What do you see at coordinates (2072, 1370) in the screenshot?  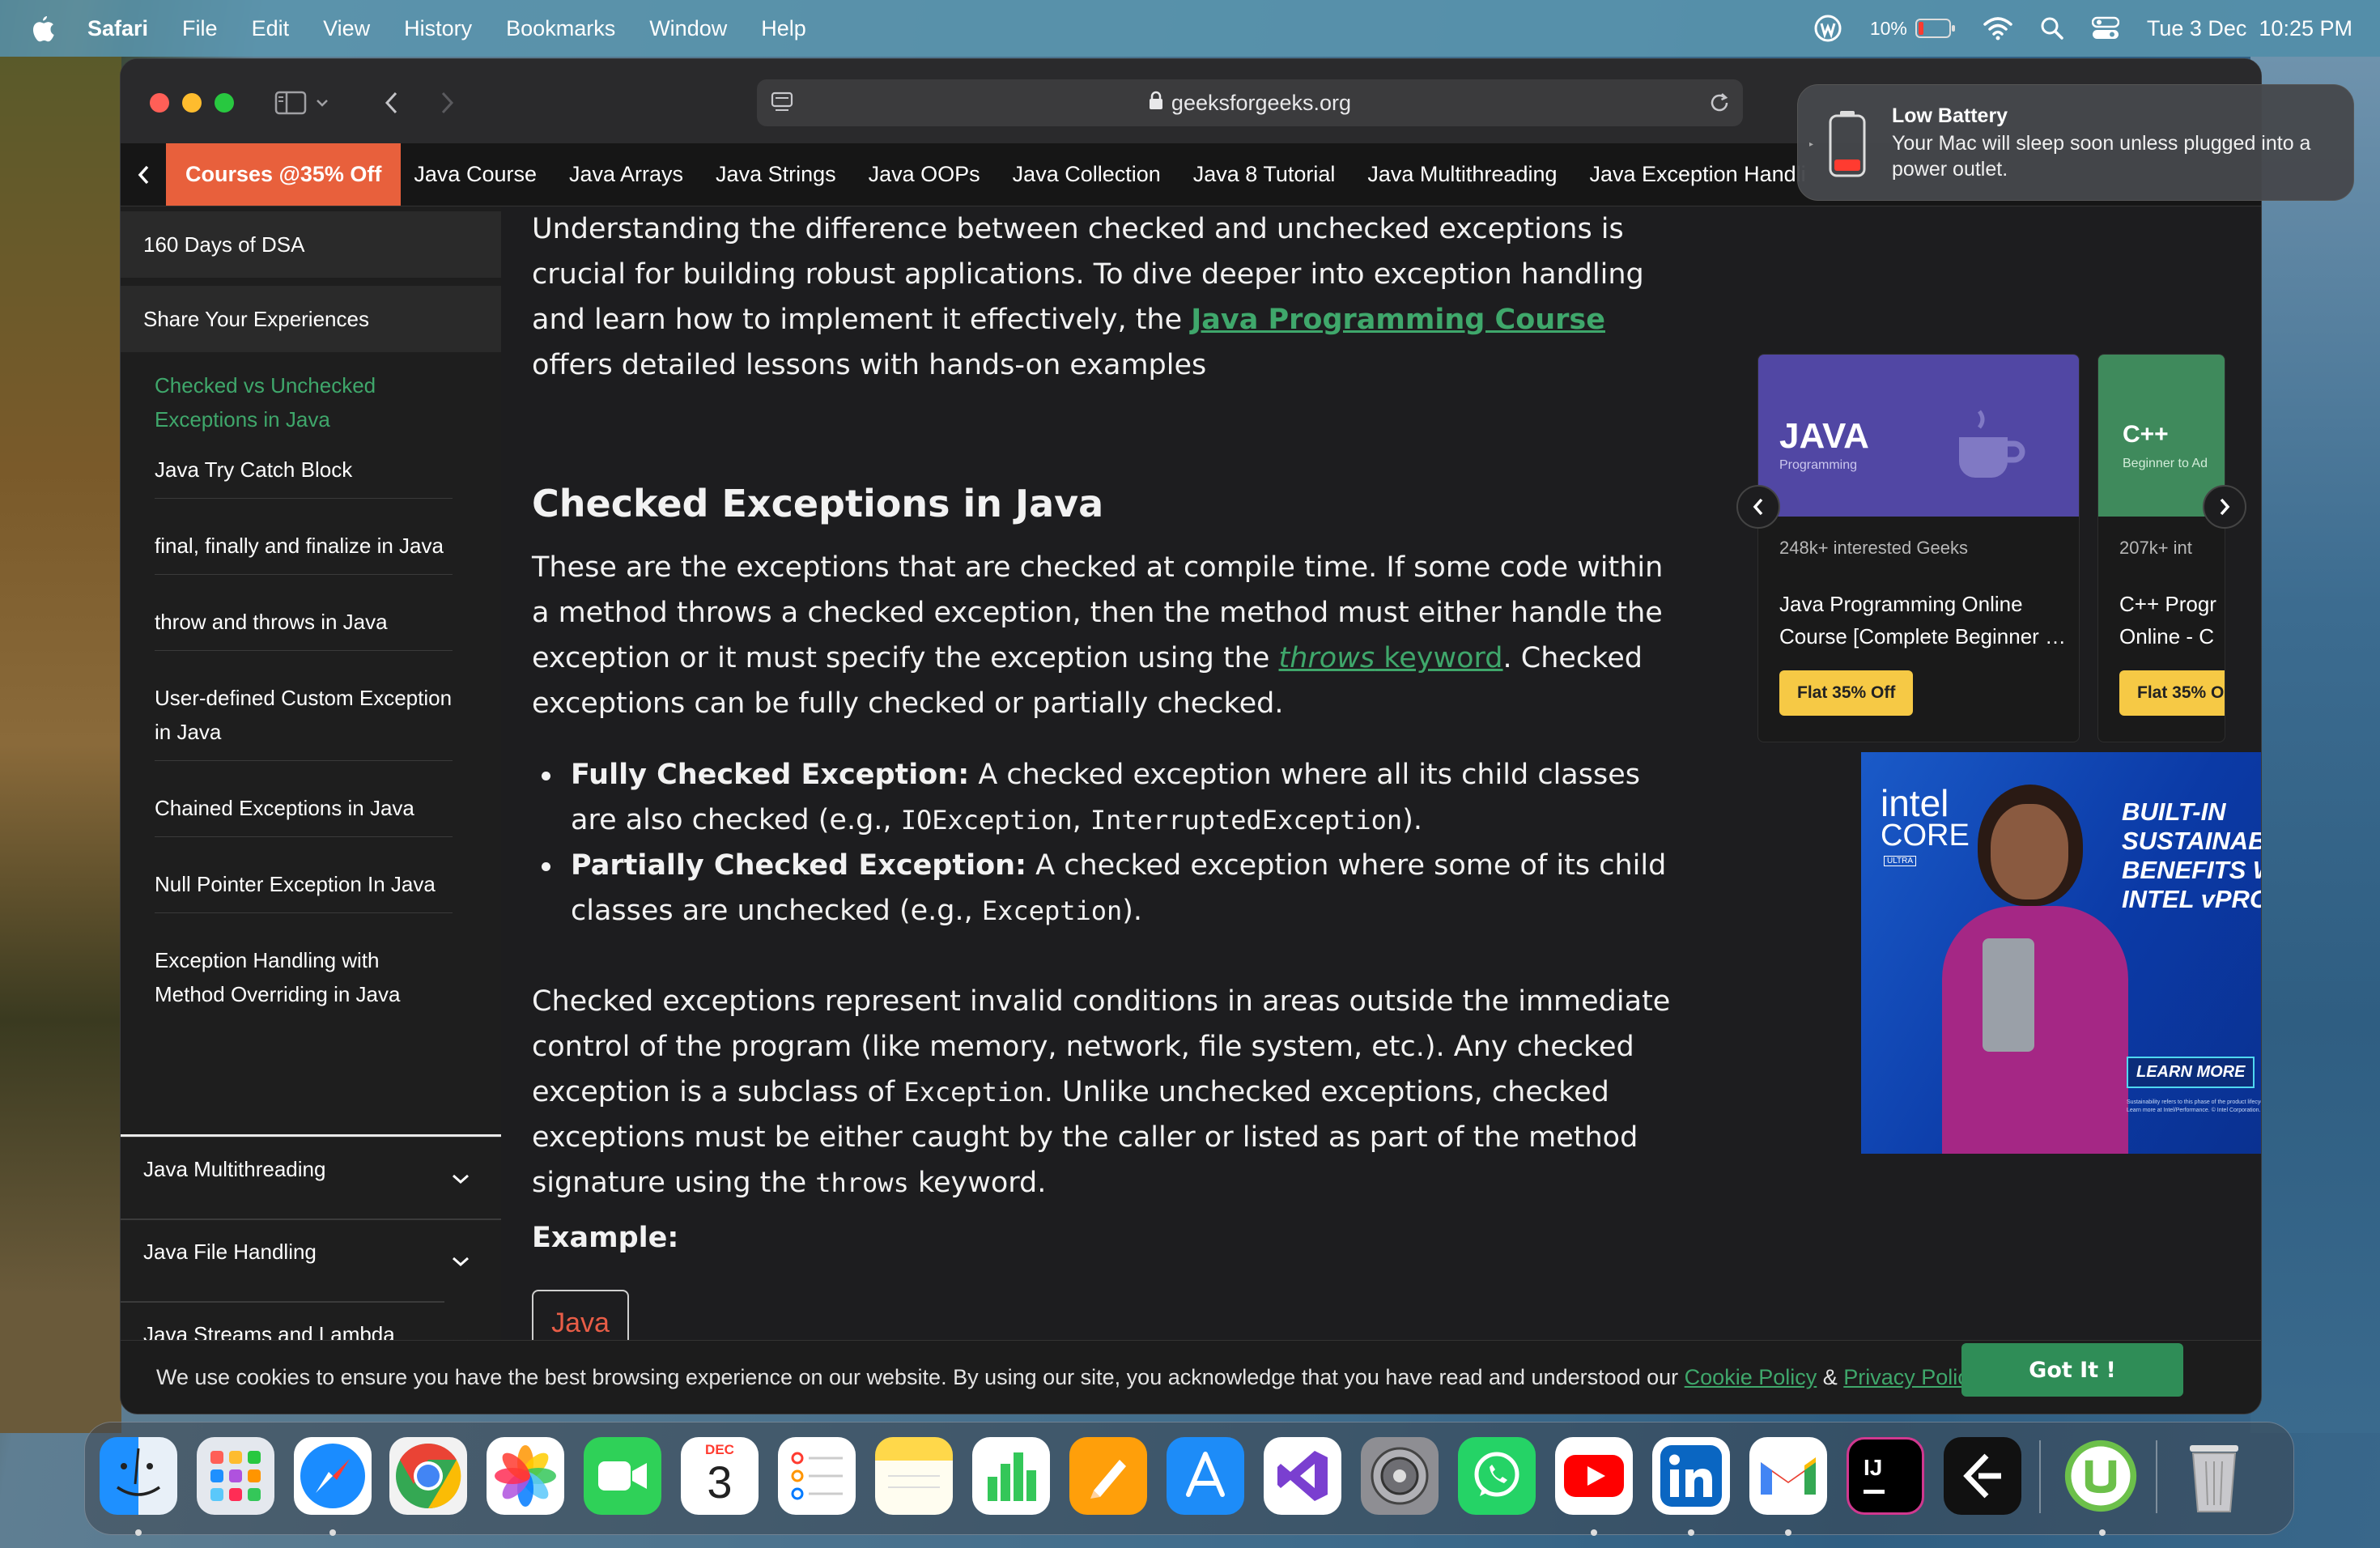 I see `cookie-accept-button: Got It !` at bounding box center [2072, 1370].